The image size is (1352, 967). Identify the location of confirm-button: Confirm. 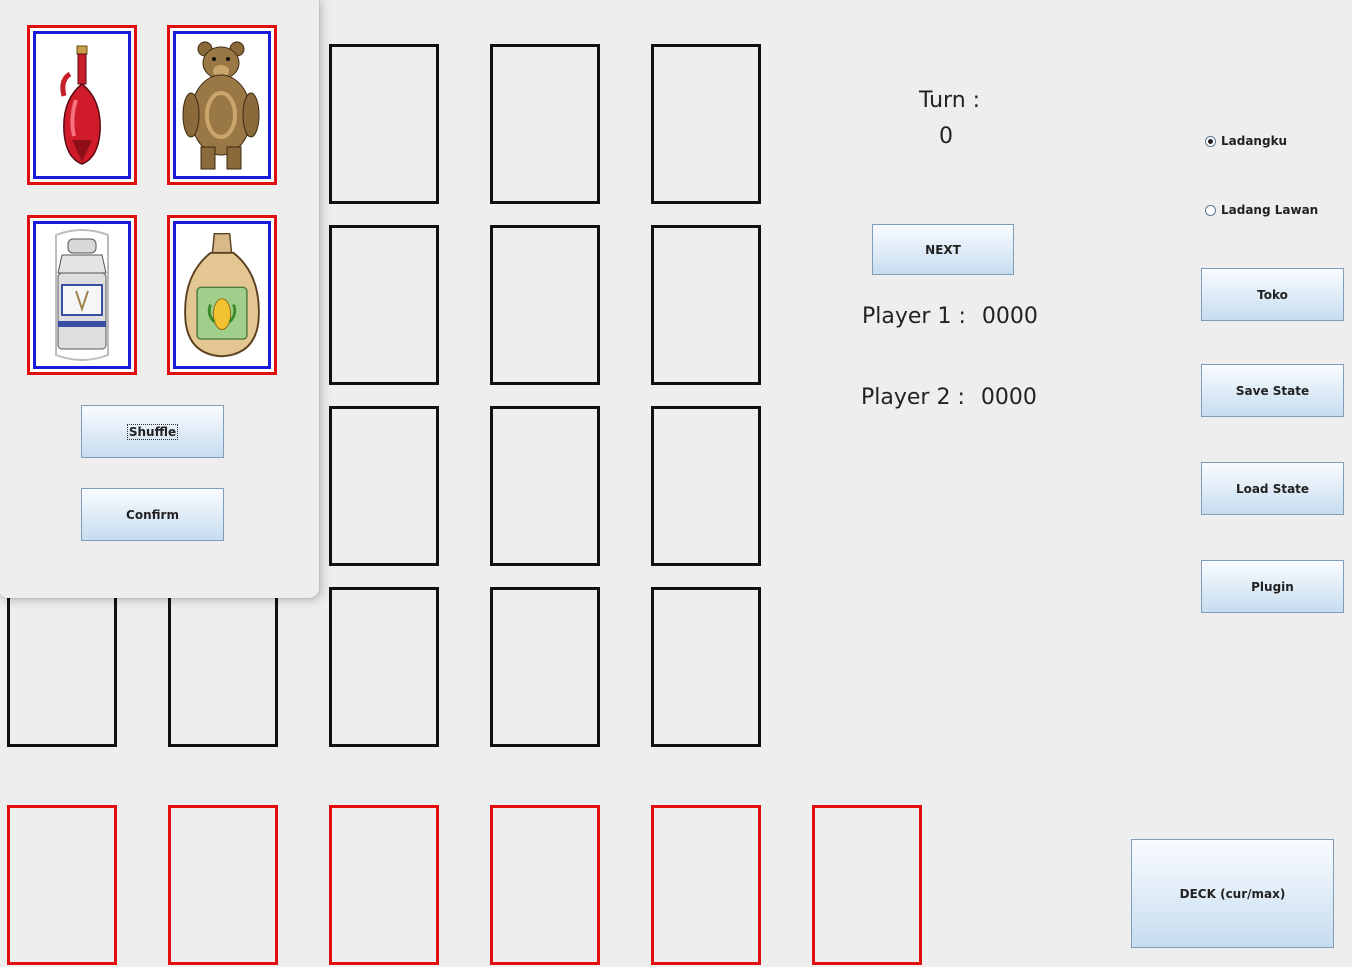
(152, 514).